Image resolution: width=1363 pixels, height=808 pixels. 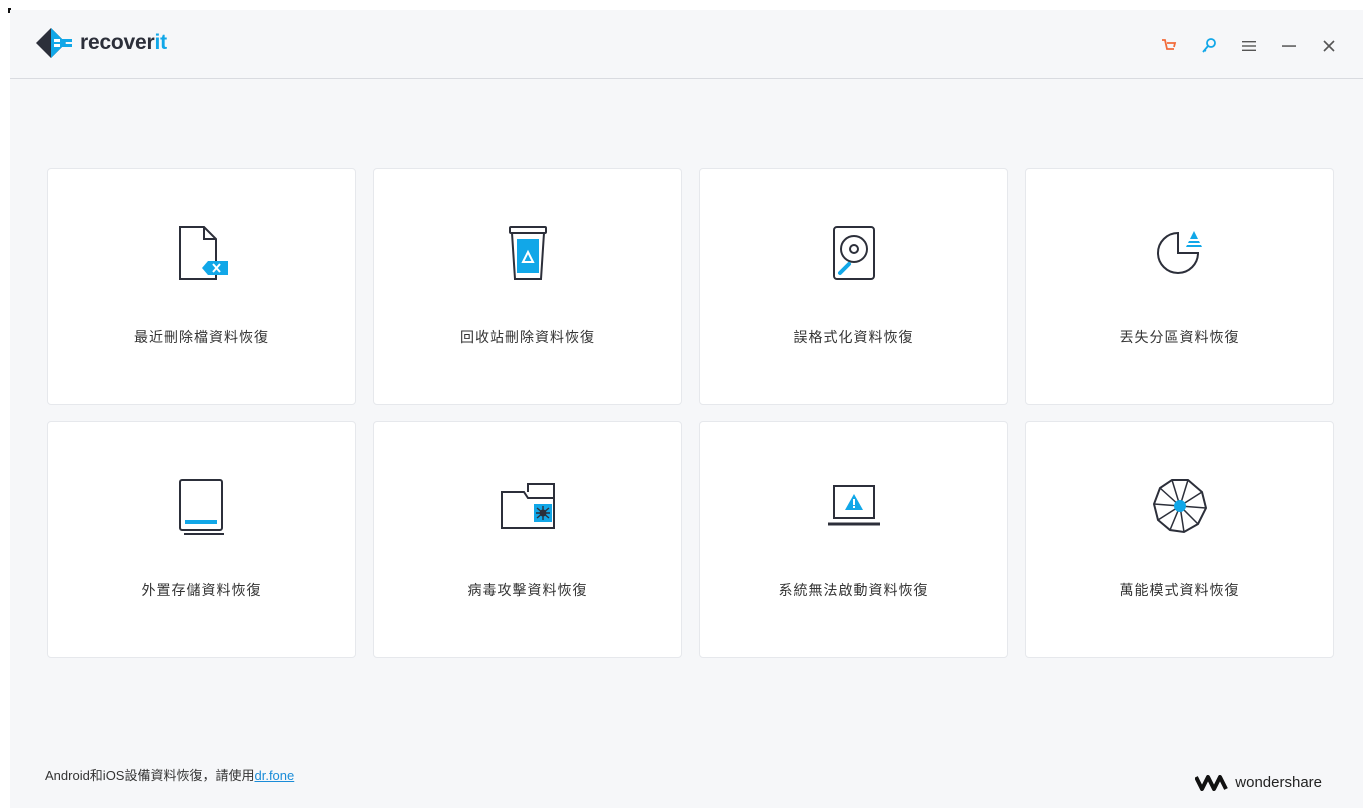 What do you see at coordinates (1180, 506) in the screenshot?
I see `all-around-icon` at bounding box center [1180, 506].